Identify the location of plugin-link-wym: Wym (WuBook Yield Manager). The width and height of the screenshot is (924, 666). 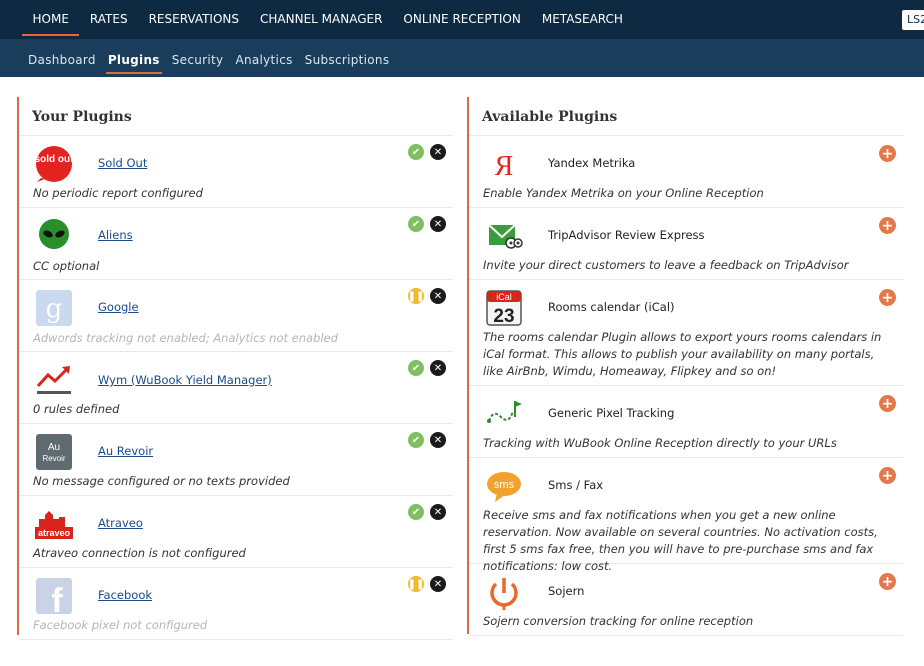
(185, 380).